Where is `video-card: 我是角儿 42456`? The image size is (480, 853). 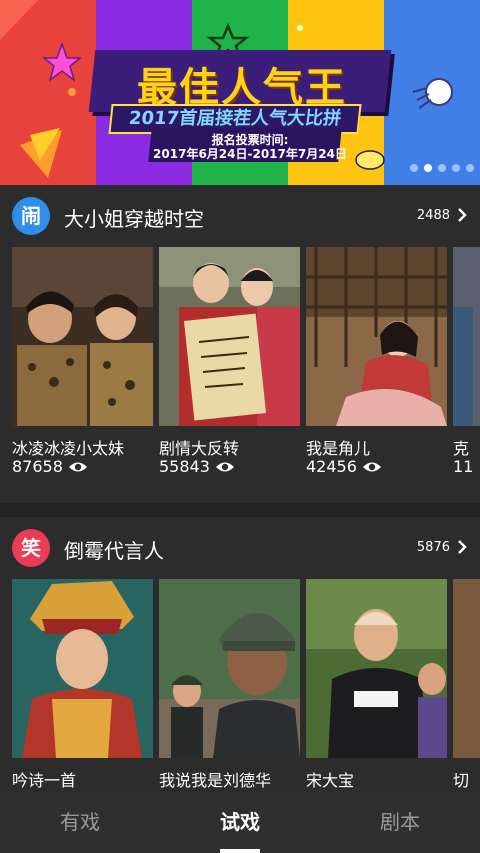 video-card: 我是角儿 42456 is located at coordinates (376, 361).